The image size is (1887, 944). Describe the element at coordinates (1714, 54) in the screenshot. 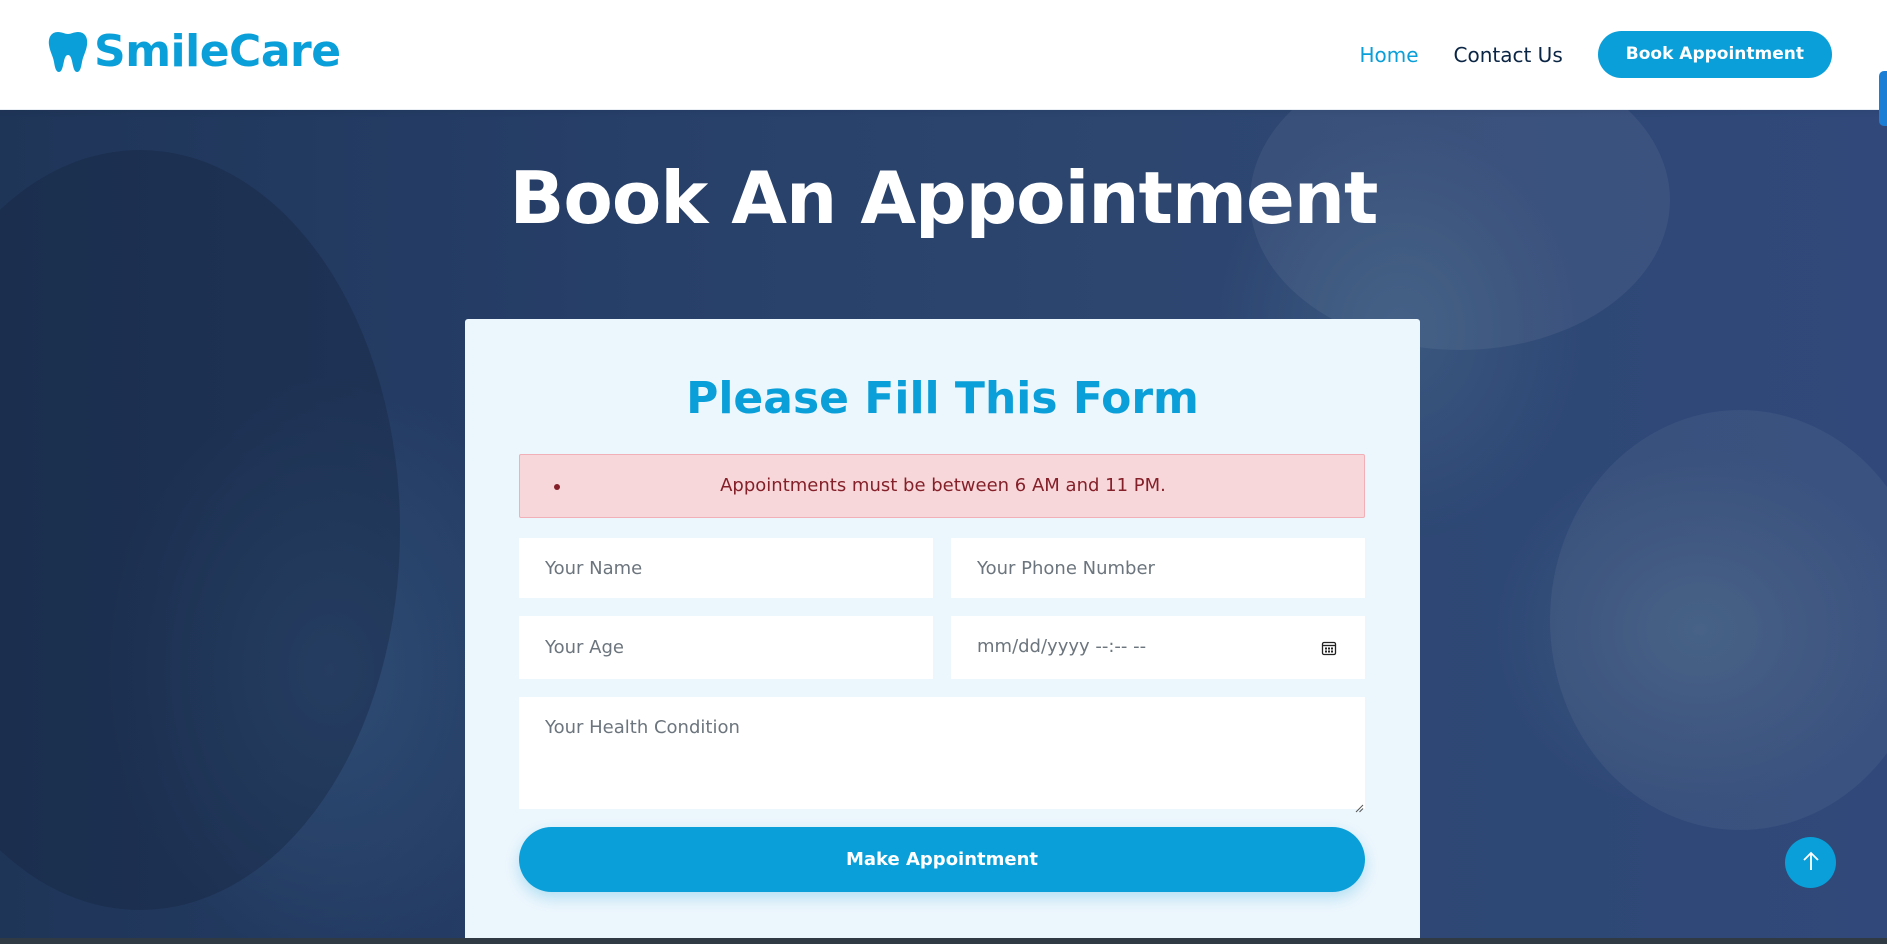

I see `book-appointment-button: Book Appointment` at that location.